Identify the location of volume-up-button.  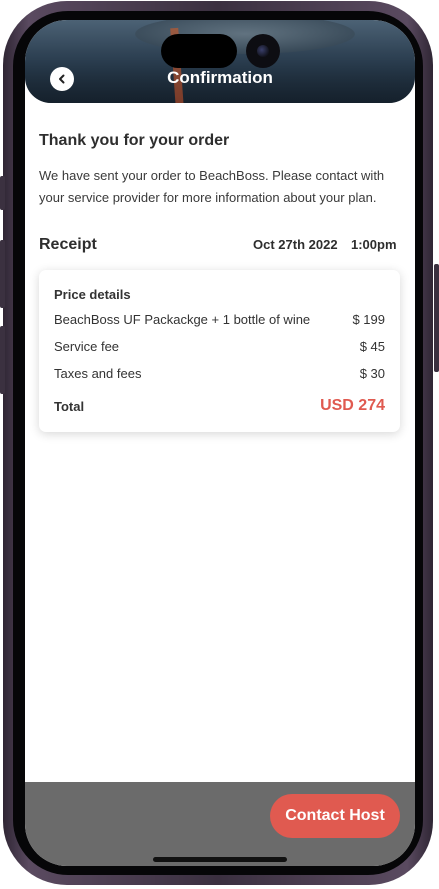
(2, 274).